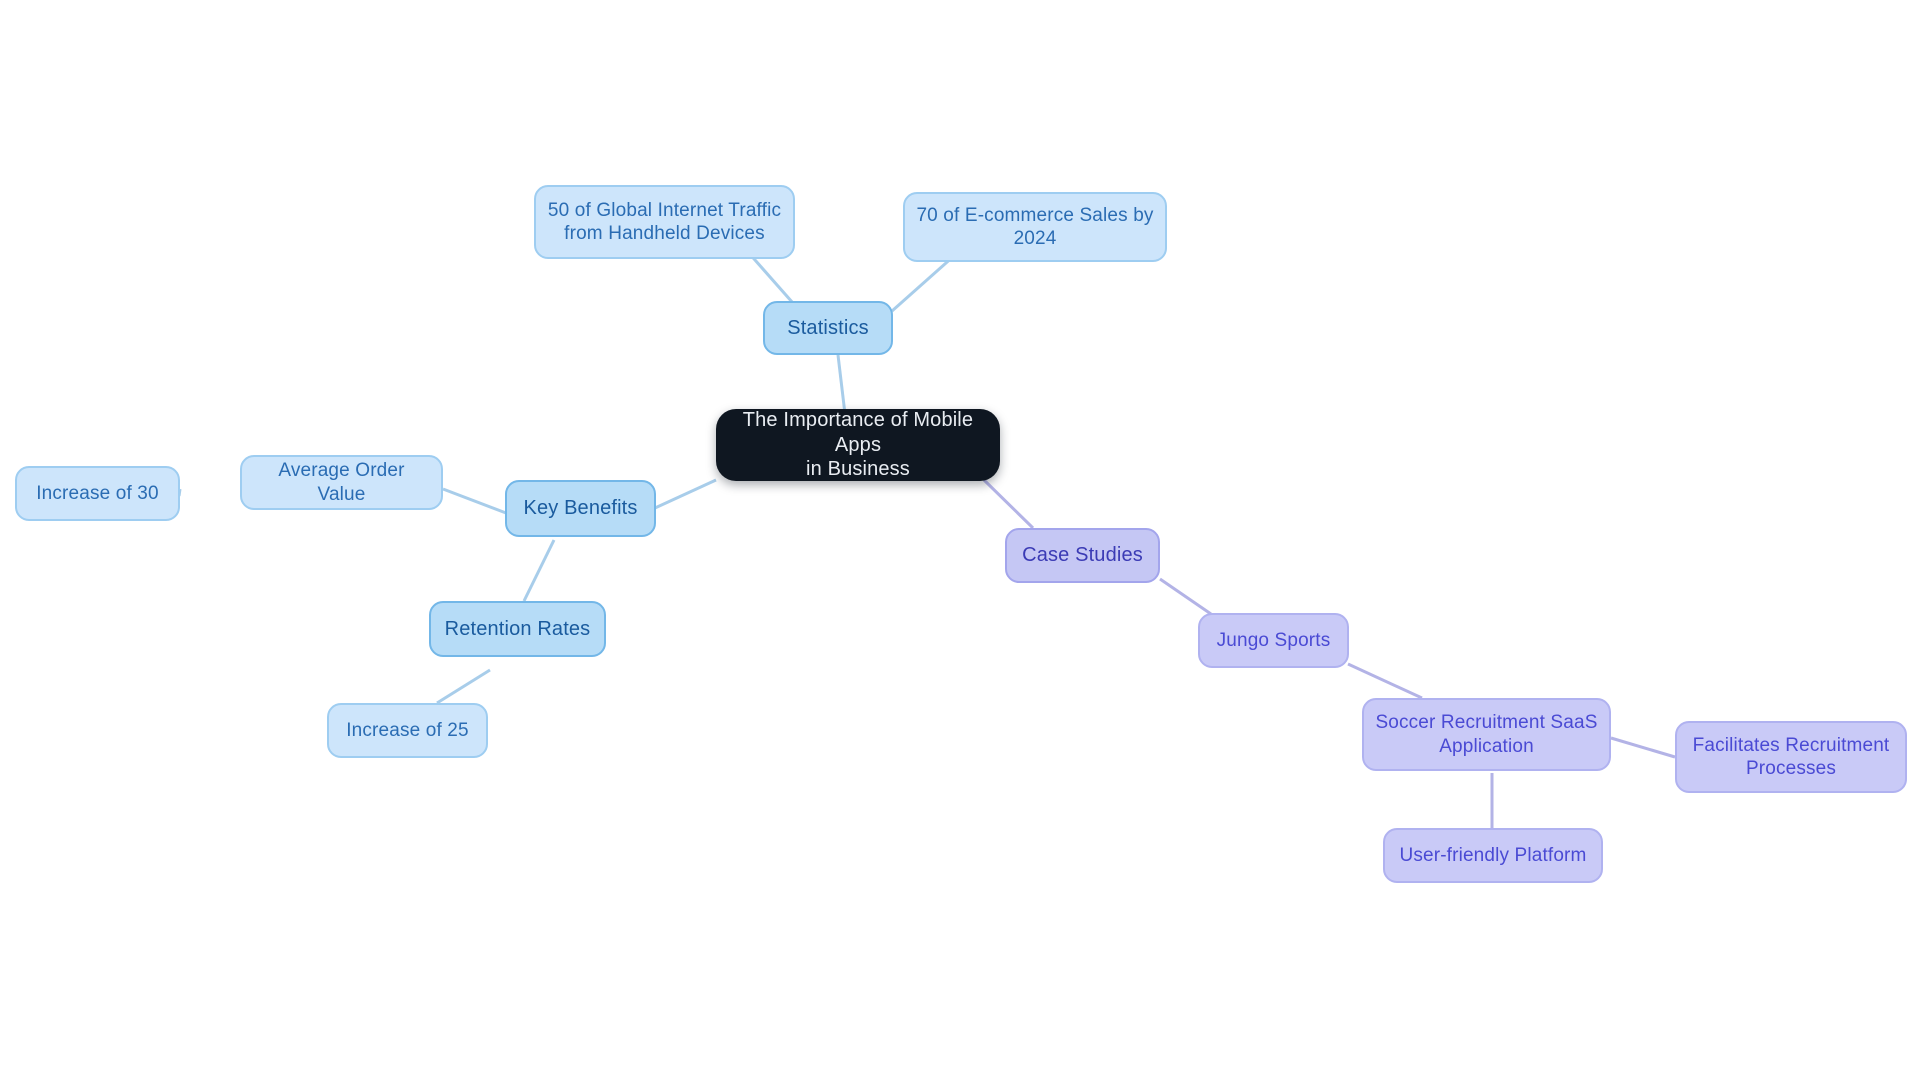 Image resolution: width=1920 pixels, height=1083 pixels. I want to click on edge-root-to-statistics, so click(841, 384).